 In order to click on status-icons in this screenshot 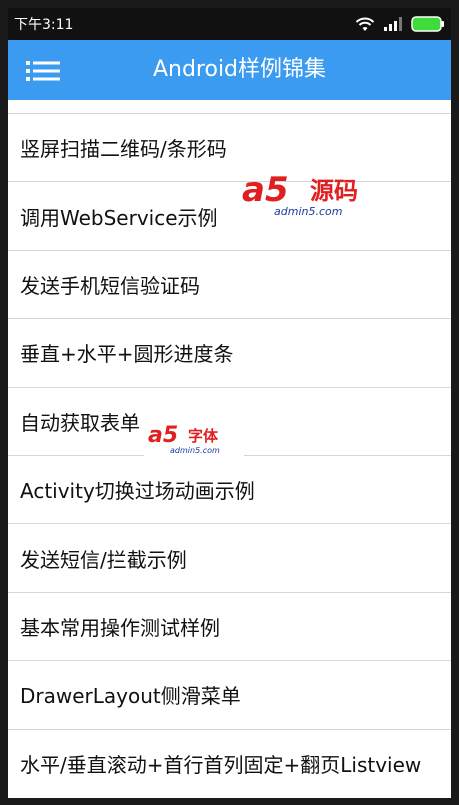, I will do `click(400, 24)`.